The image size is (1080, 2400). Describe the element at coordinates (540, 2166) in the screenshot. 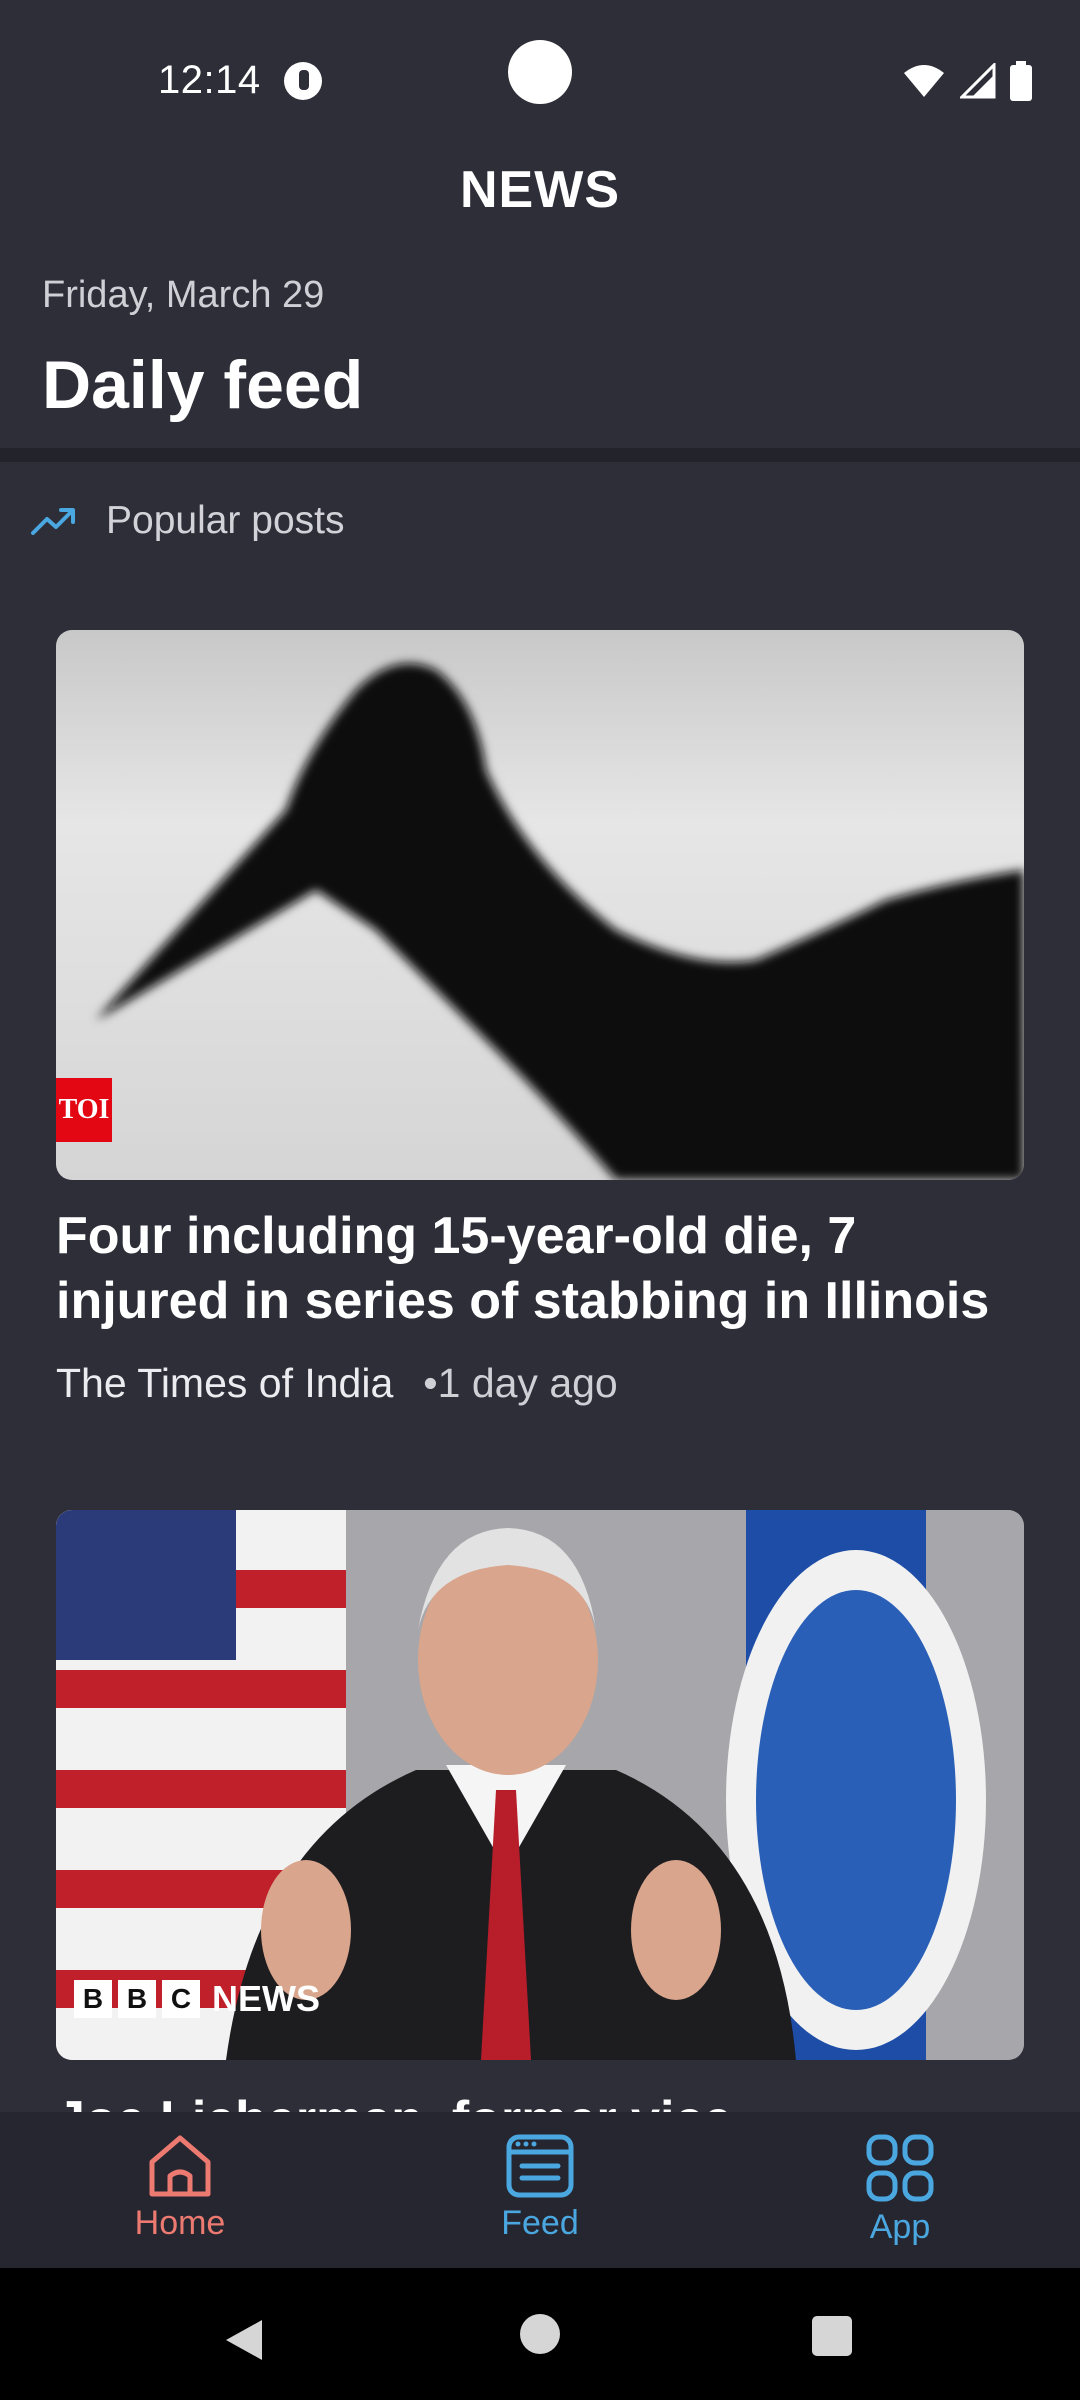

I see `feed-icon` at that location.